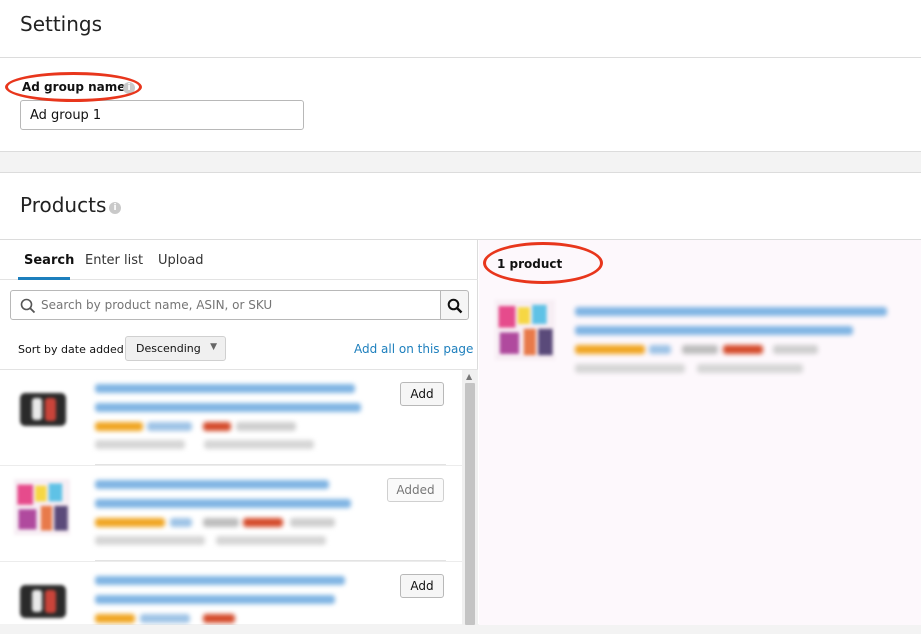  What do you see at coordinates (238, 305) in the screenshot?
I see `search-input` at bounding box center [238, 305].